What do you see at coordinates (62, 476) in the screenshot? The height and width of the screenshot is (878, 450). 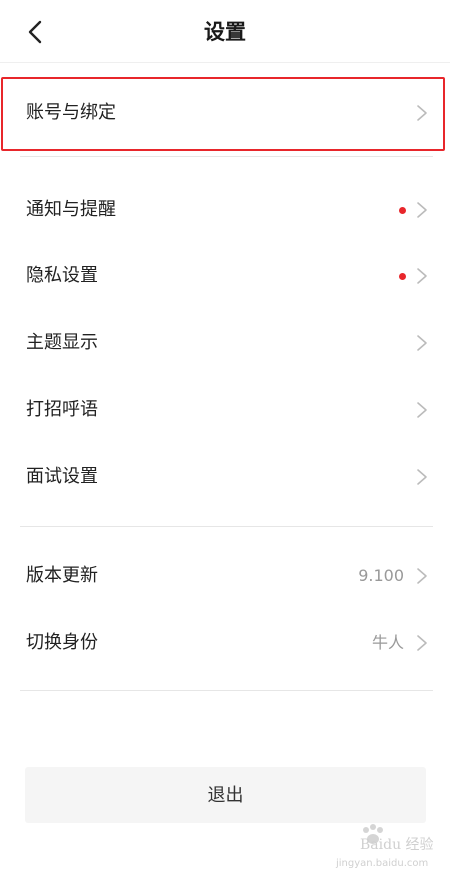 I see `settings-item-label: 面试设置` at bounding box center [62, 476].